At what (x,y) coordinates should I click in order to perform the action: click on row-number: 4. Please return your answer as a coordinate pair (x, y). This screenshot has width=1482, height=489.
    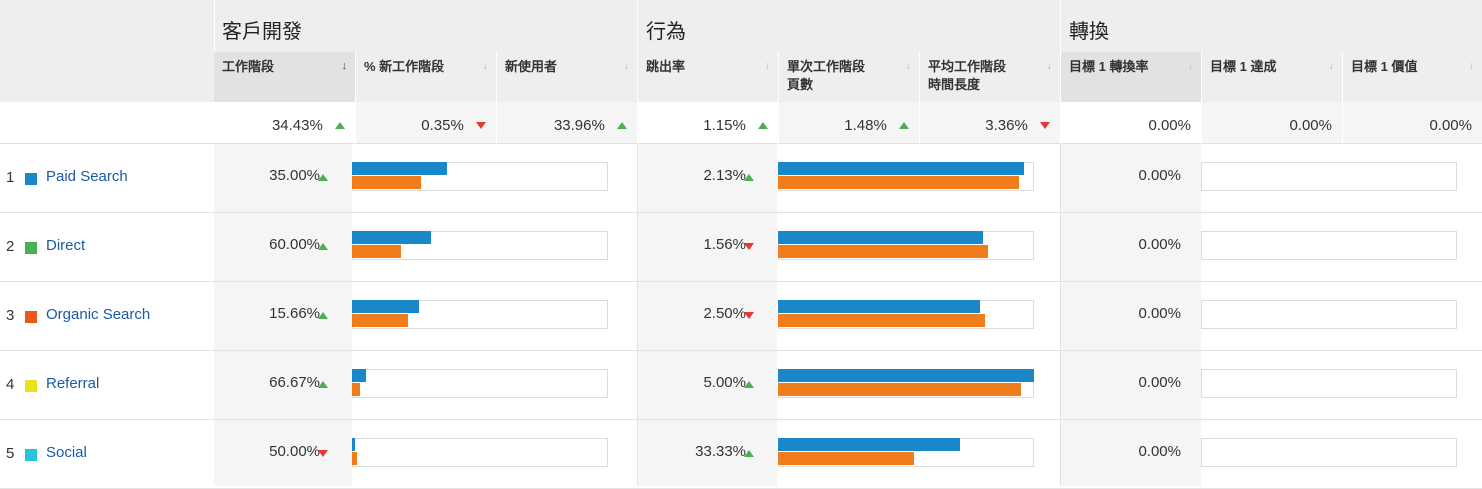
    Looking at the image, I should click on (10, 384).